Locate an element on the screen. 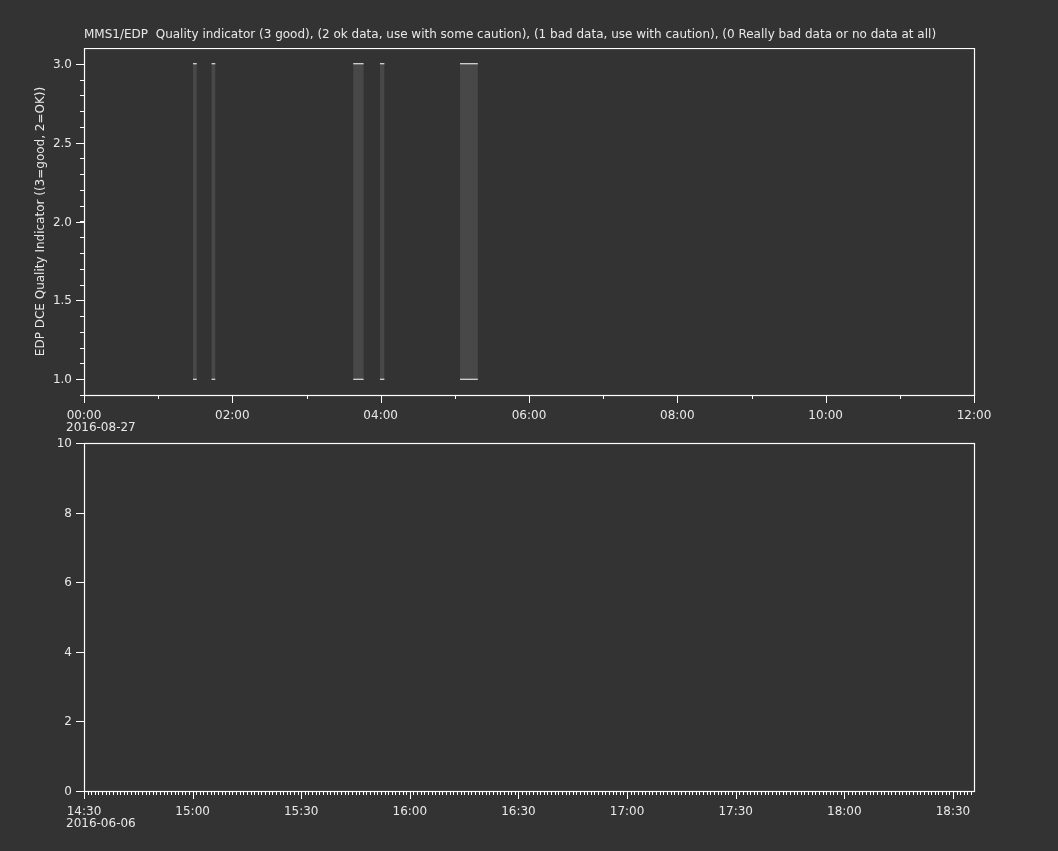 The height and width of the screenshot is (851, 1058). axis-tick-label: 1.0 is located at coordinates (62, 379).